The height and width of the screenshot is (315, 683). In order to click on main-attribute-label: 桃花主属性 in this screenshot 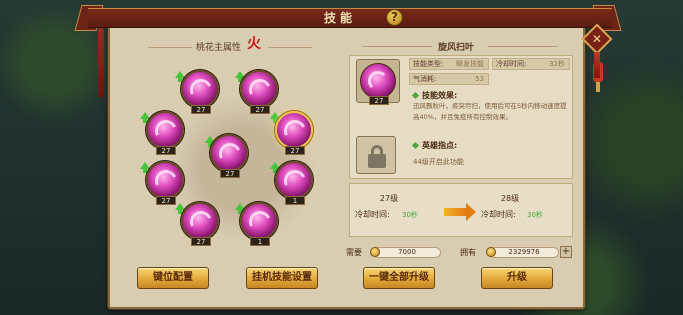, I will do `click(219, 48)`.